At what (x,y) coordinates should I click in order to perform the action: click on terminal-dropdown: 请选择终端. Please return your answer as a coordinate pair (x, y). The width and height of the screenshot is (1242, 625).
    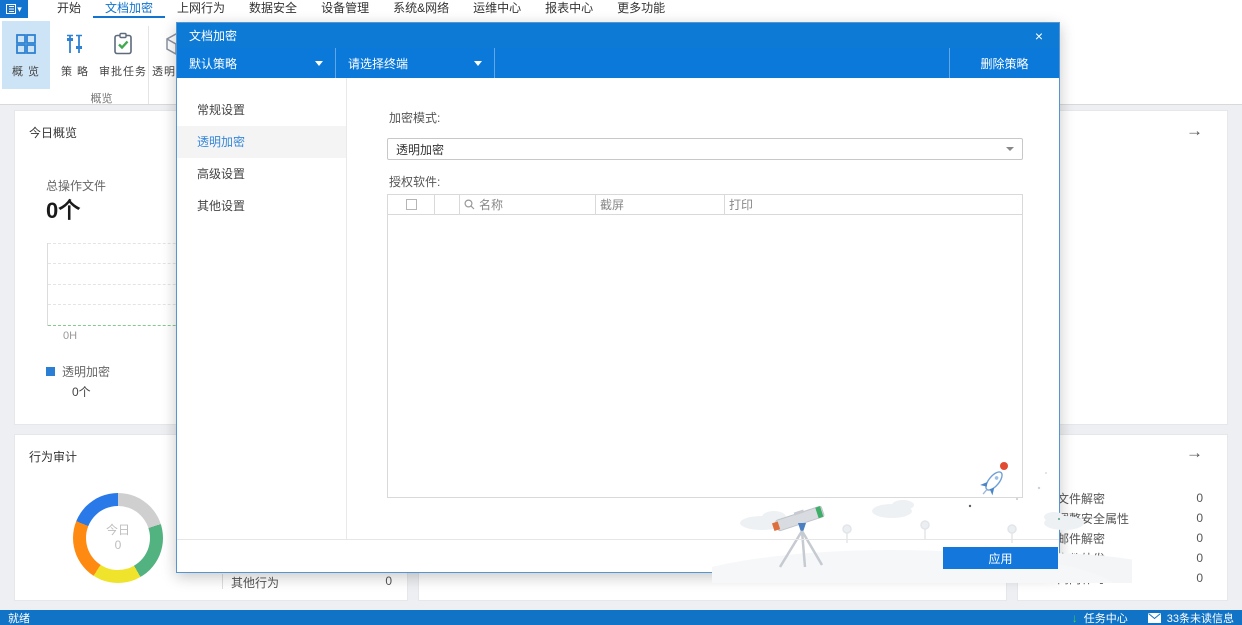
    Looking at the image, I should click on (415, 63).